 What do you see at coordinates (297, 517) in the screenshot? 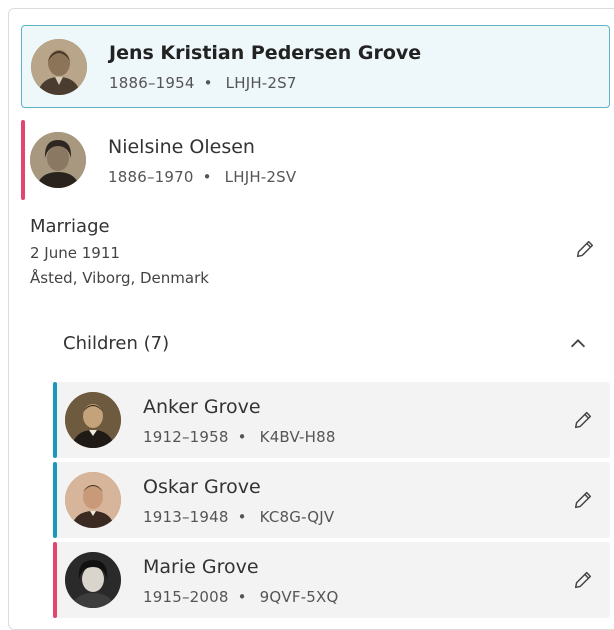
I see `child-id: KC8G-QJV` at bounding box center [297, 517].